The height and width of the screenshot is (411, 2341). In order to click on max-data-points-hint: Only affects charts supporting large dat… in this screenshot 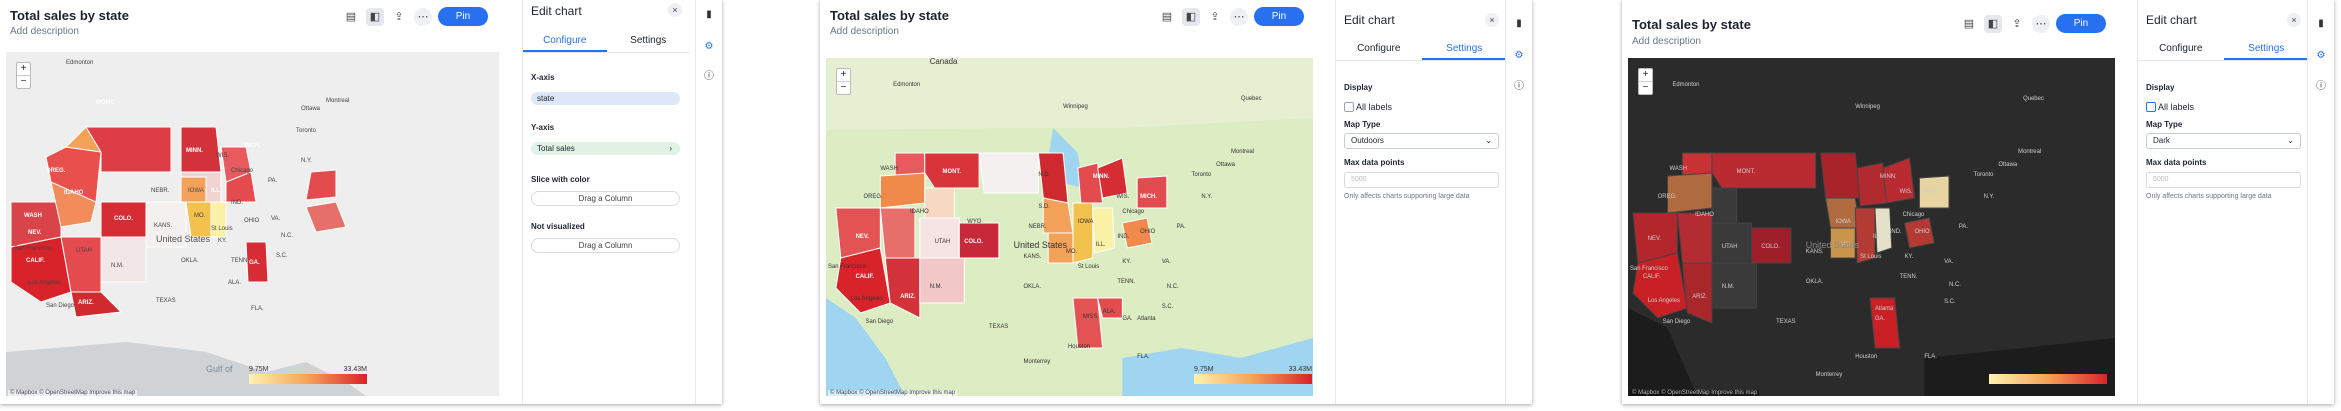, I will do `click(2209, 196)`.